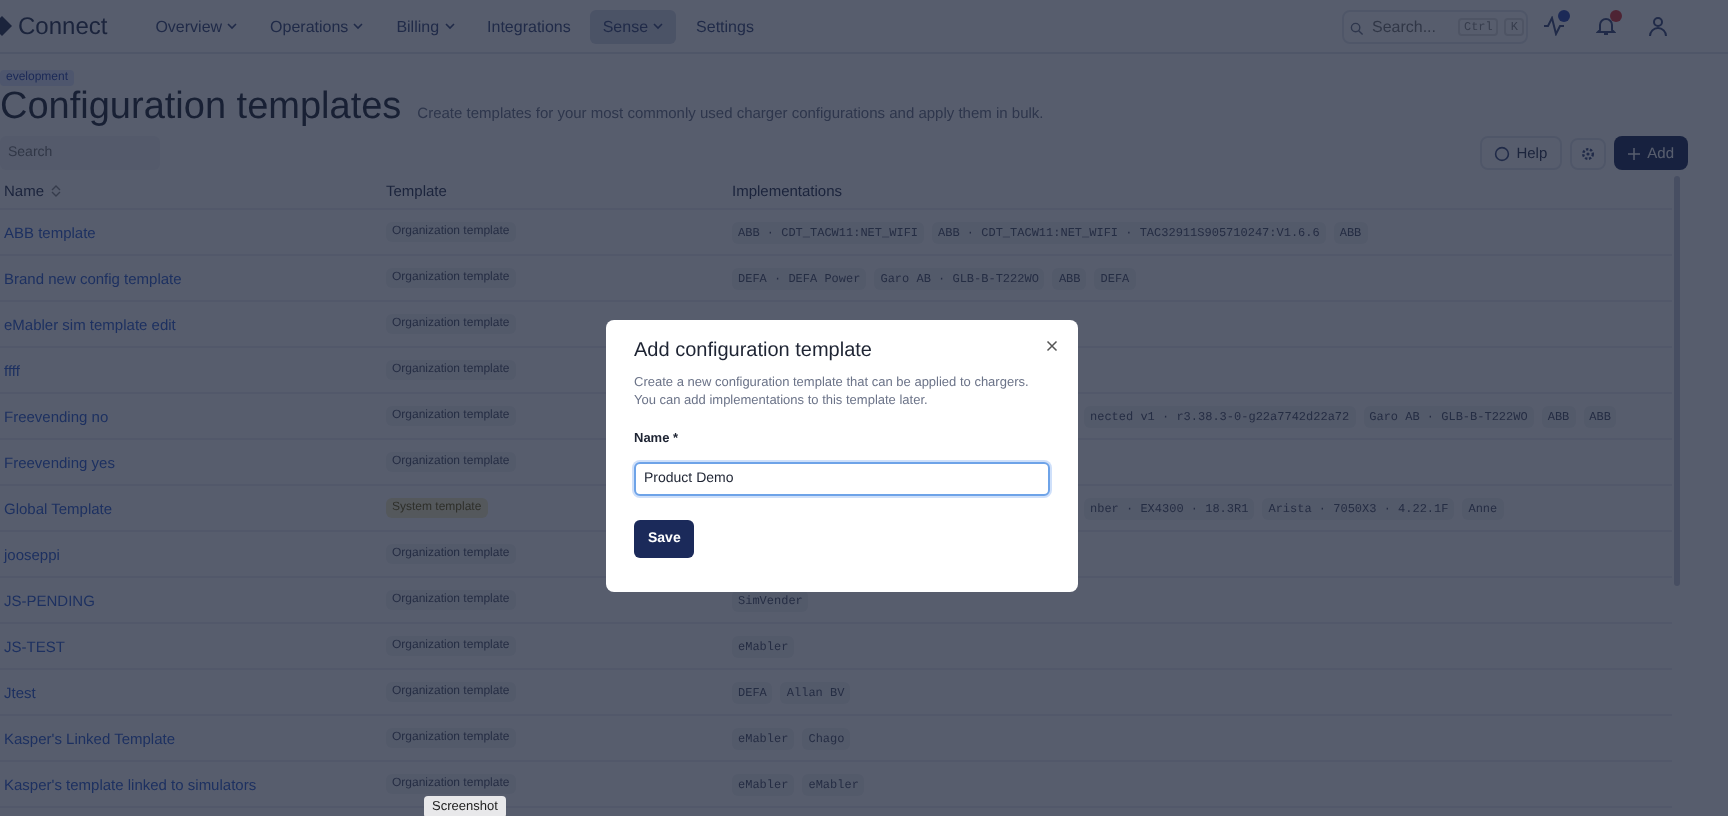  I want to click on dialog-title: Add configuration template, so click(754, 351).